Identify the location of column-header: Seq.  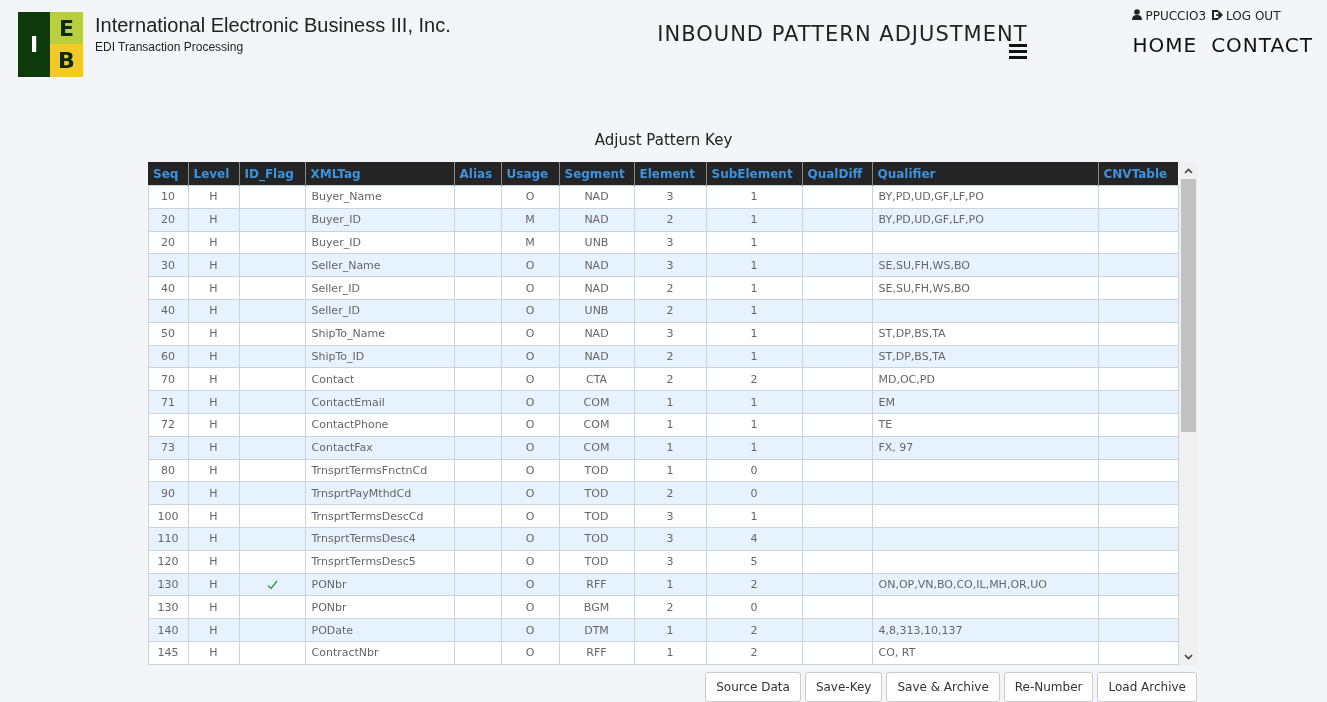
(168, 174).